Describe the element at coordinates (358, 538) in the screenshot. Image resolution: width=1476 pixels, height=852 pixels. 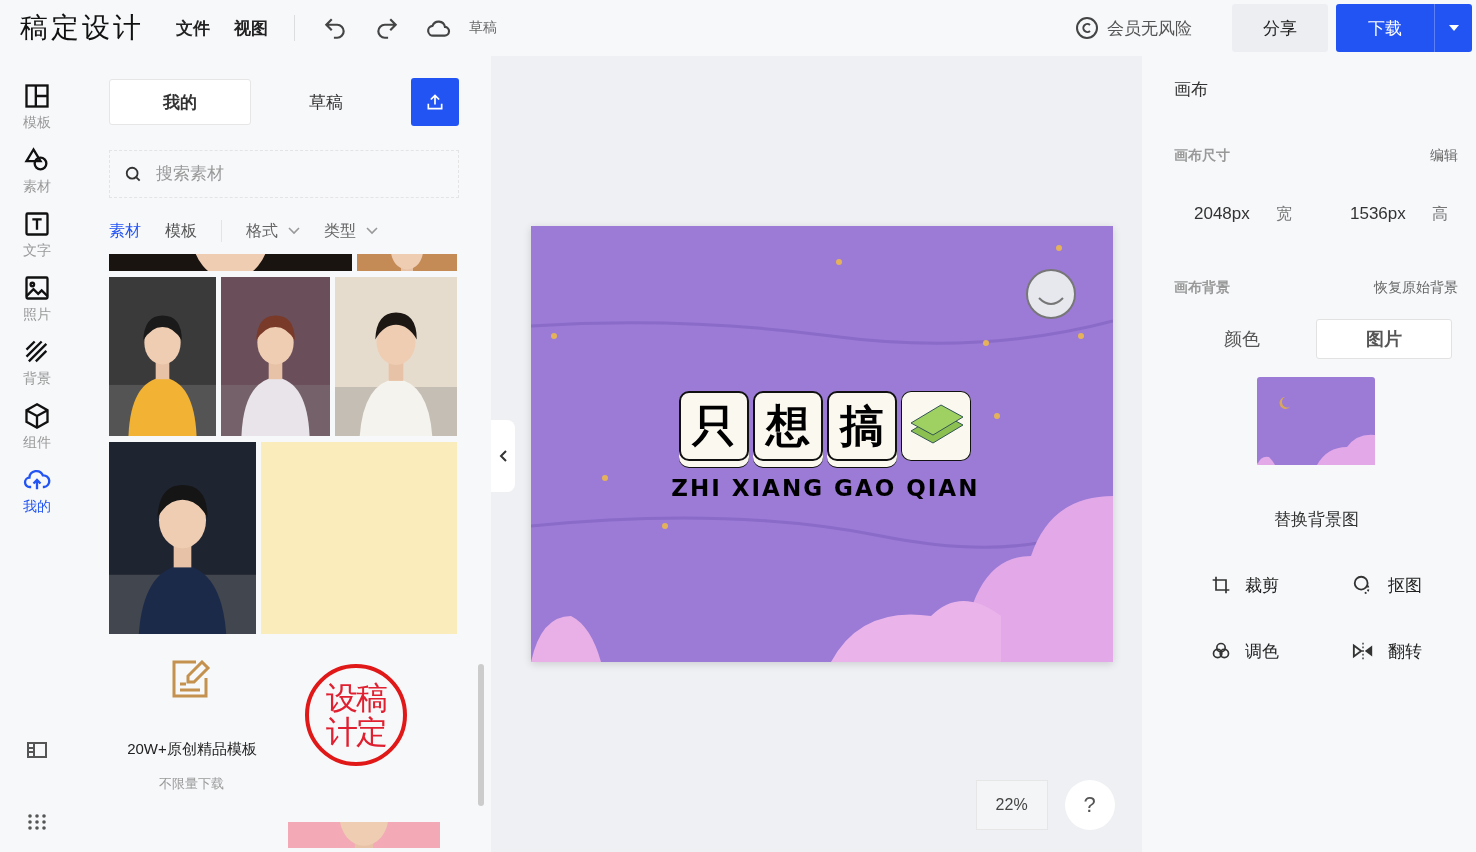
I see `color-swatch` at that location.